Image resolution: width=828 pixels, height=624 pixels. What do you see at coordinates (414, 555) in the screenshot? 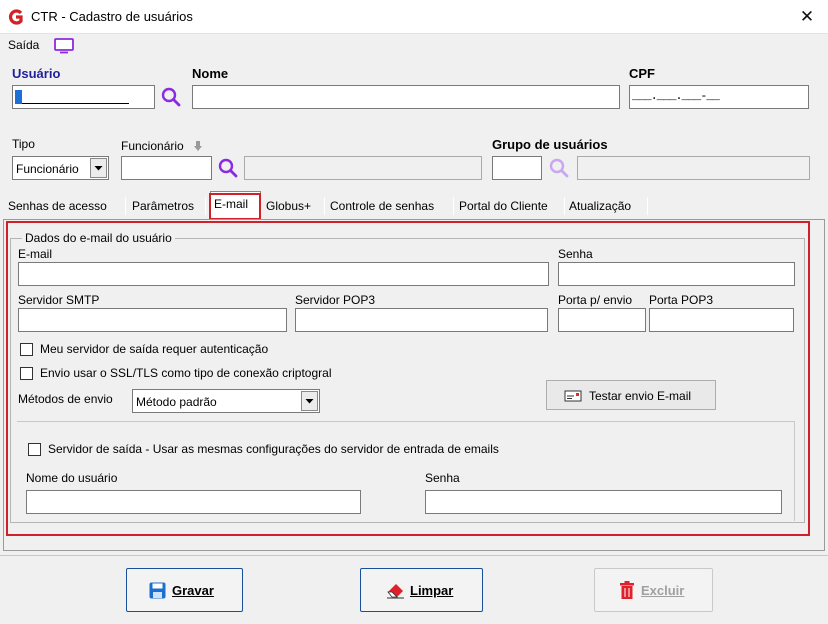
I see `footer-divider` at bounding box center [414, 555].